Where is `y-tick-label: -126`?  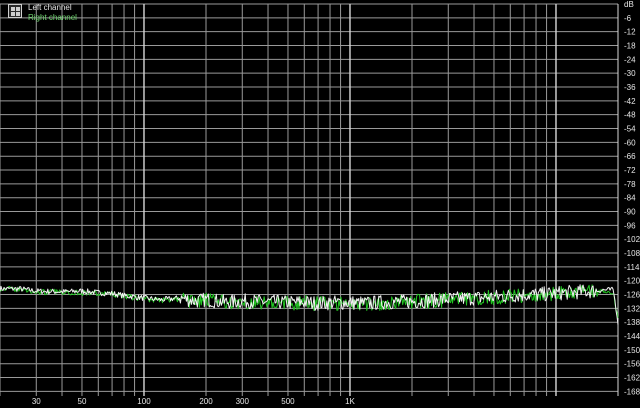 y-tick-label: -126 is located at coordinates (632, 295).